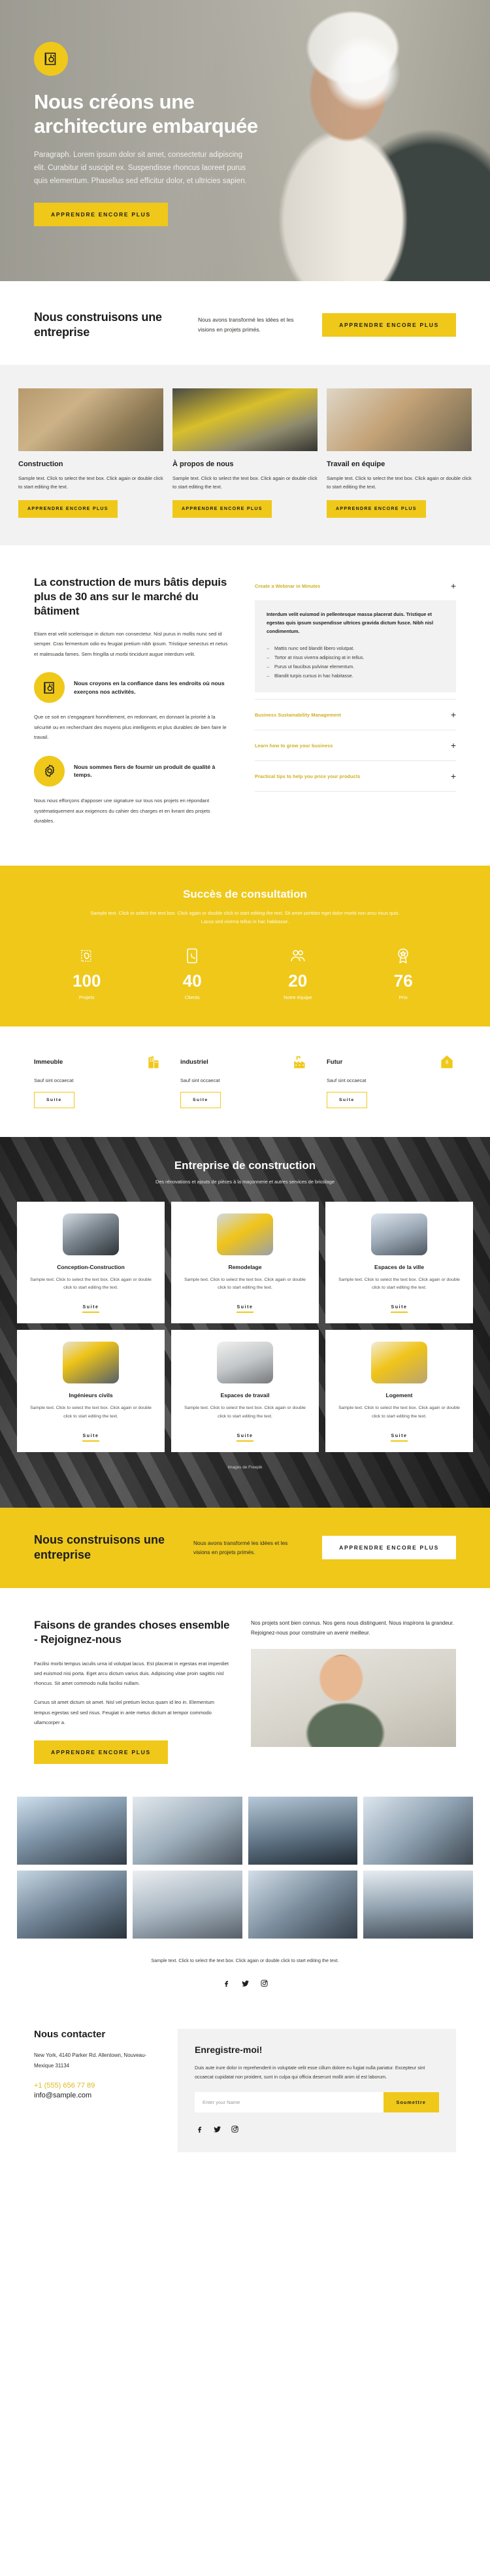 The height and width of the screenshot is (2576, 490). Describe the element at coordinates (51, 59) in the screenshot. I see `blueprint-icon` at that location.